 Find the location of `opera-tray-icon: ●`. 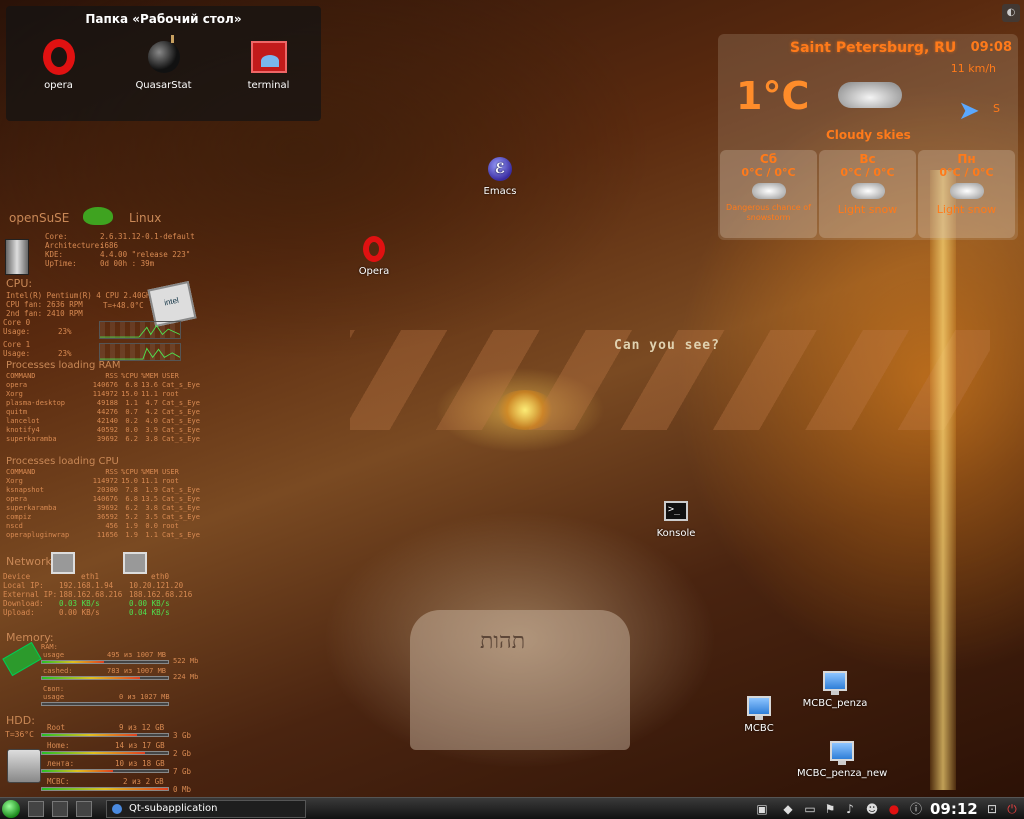

opera-tray-icon: ● is located at coordinates (894, 809).